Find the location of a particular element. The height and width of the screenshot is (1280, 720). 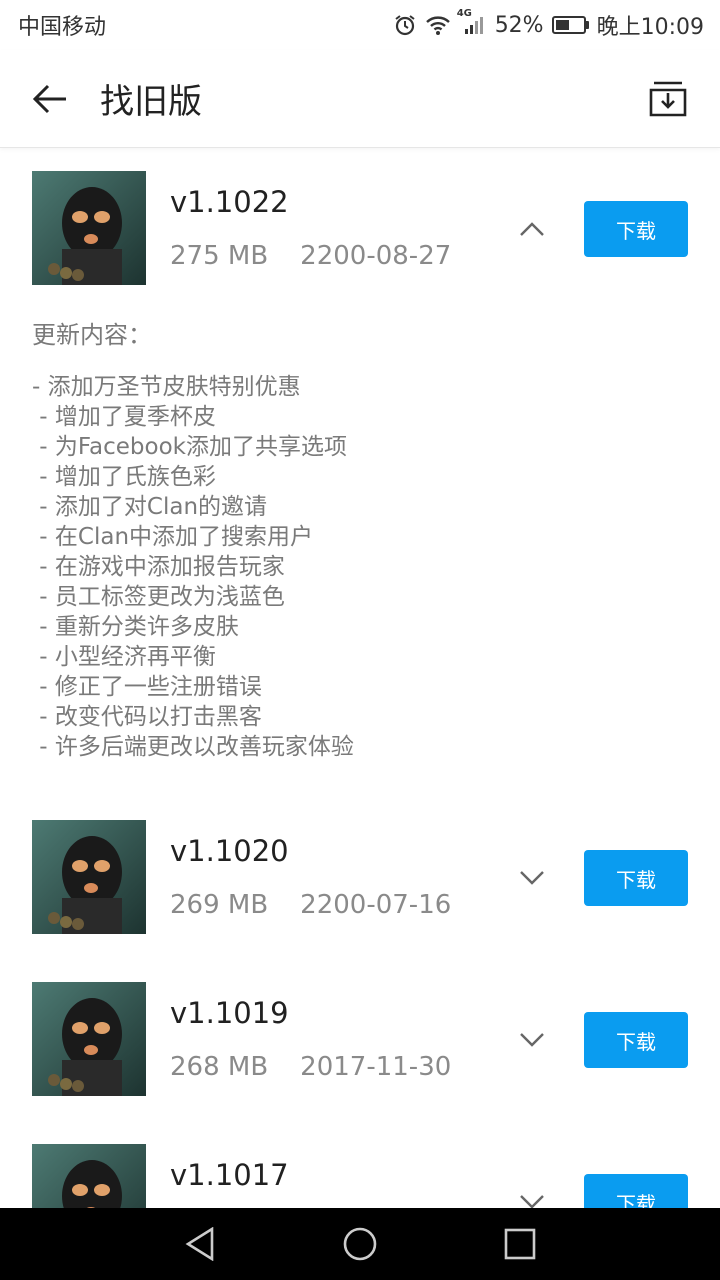

wifi-icon is located at coordinates (438, 25).